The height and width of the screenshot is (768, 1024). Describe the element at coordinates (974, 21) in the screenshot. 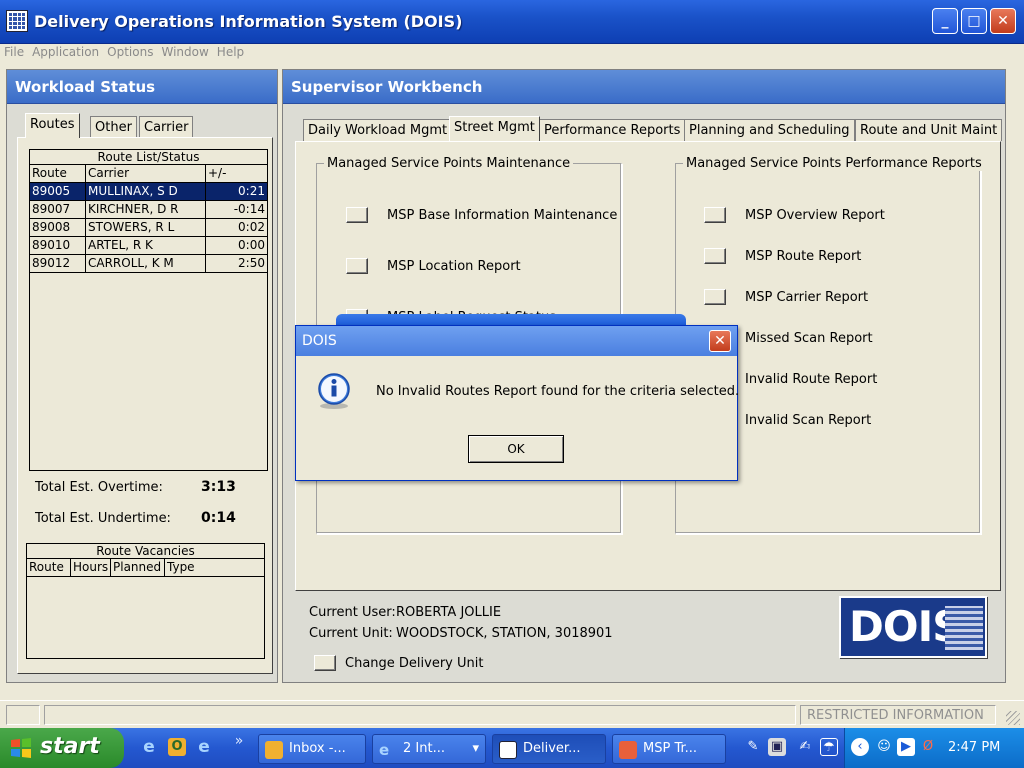

I see `maximize-button: □` at that location.